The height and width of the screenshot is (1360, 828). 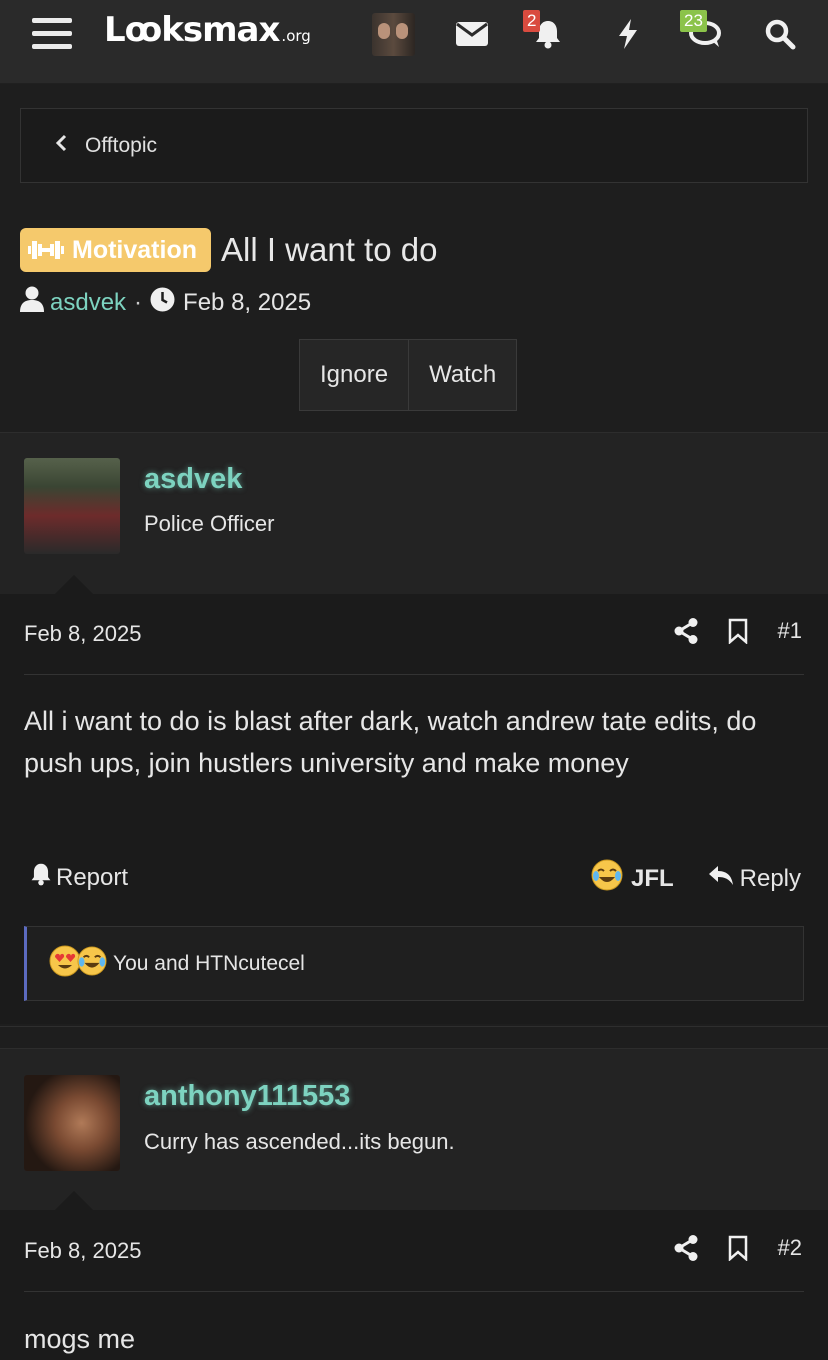 What do you see at coordinates (414, 145) in the screenshot?
I see `breadcrumb: Offtopic` at bounding box center [414, 145].